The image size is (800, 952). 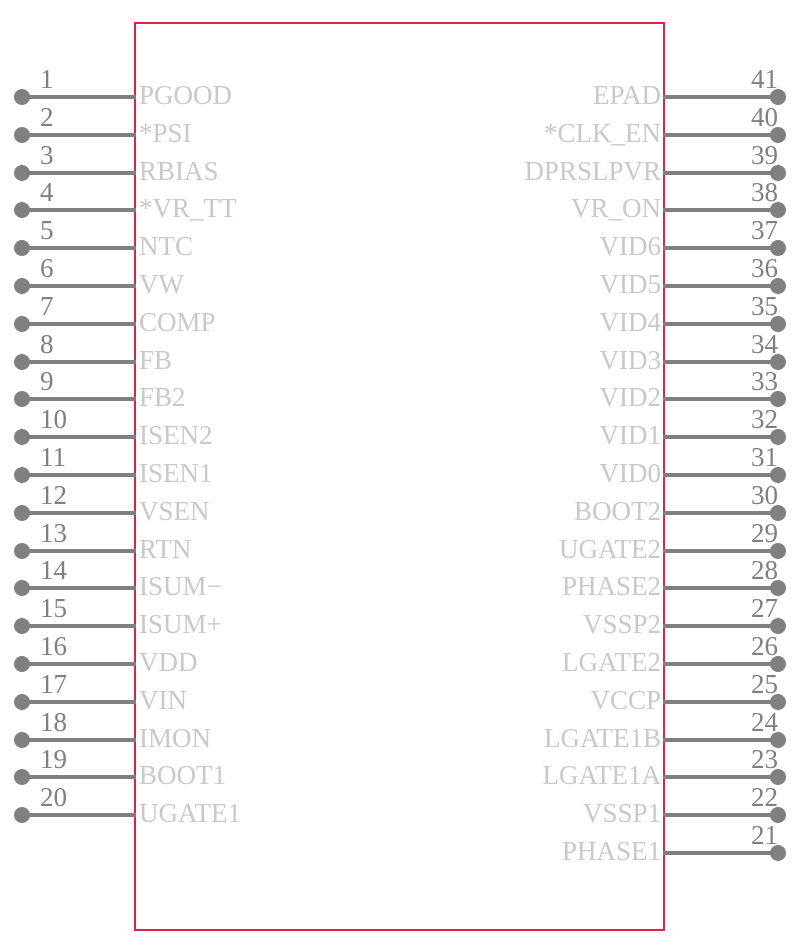 What do you see at coordinates (177, 321) in the screenshot?
I see `pin-name-label: COMP` at bounding box center [177, 321].